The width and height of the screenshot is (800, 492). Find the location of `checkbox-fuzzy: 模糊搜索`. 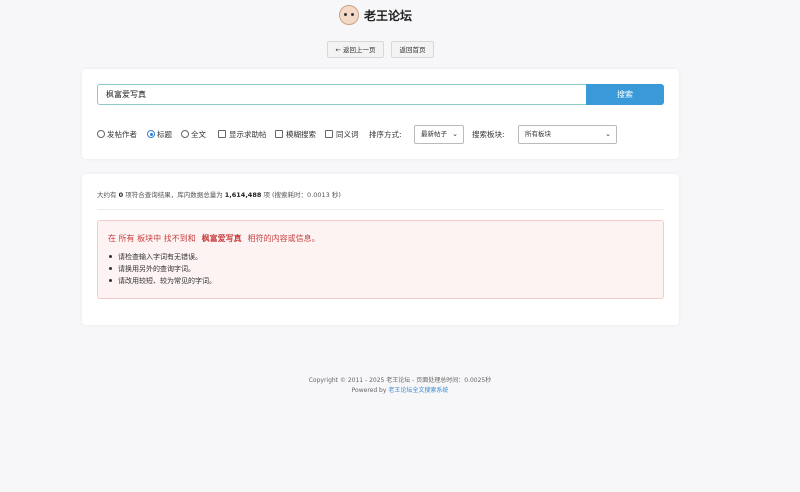

checkbox-fuzzy: 模糊搜索 is located at coordinates (295, 135).